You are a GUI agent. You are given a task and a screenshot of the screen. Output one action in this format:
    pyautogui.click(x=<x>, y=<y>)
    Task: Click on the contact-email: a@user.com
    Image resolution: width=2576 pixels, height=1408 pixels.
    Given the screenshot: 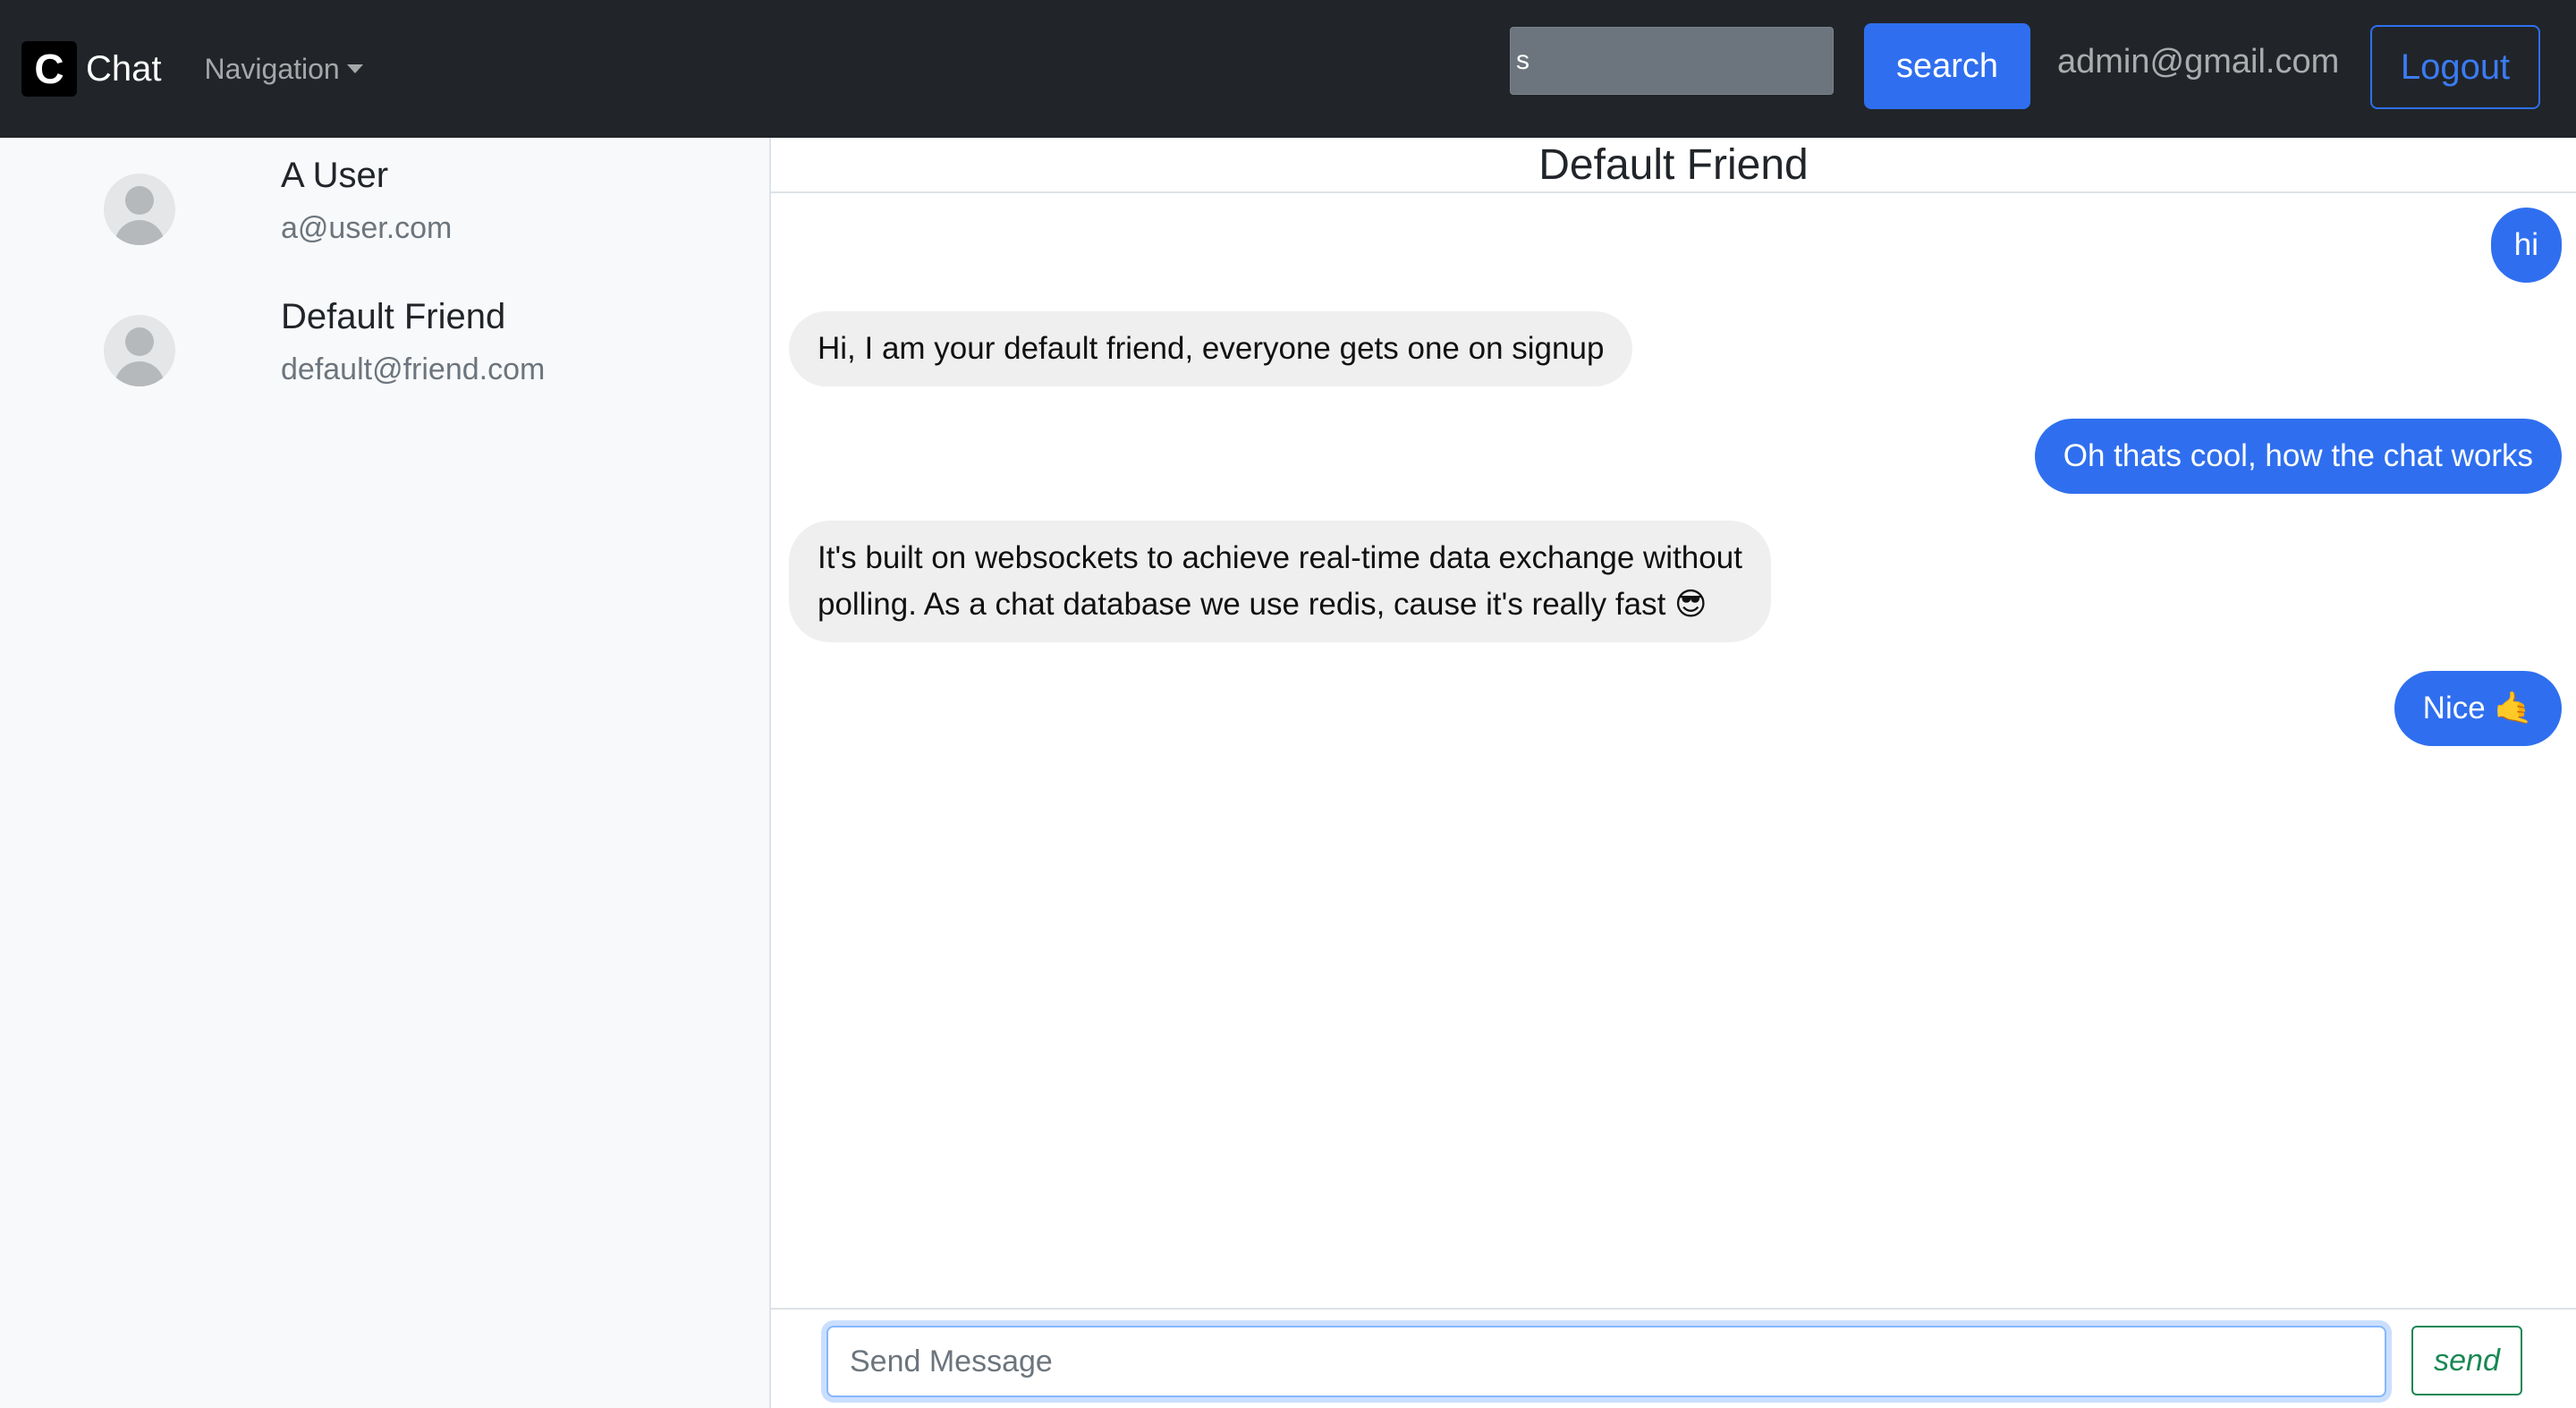 What is the action you would take?
    pyautogui.click(x=367, y=228)
    